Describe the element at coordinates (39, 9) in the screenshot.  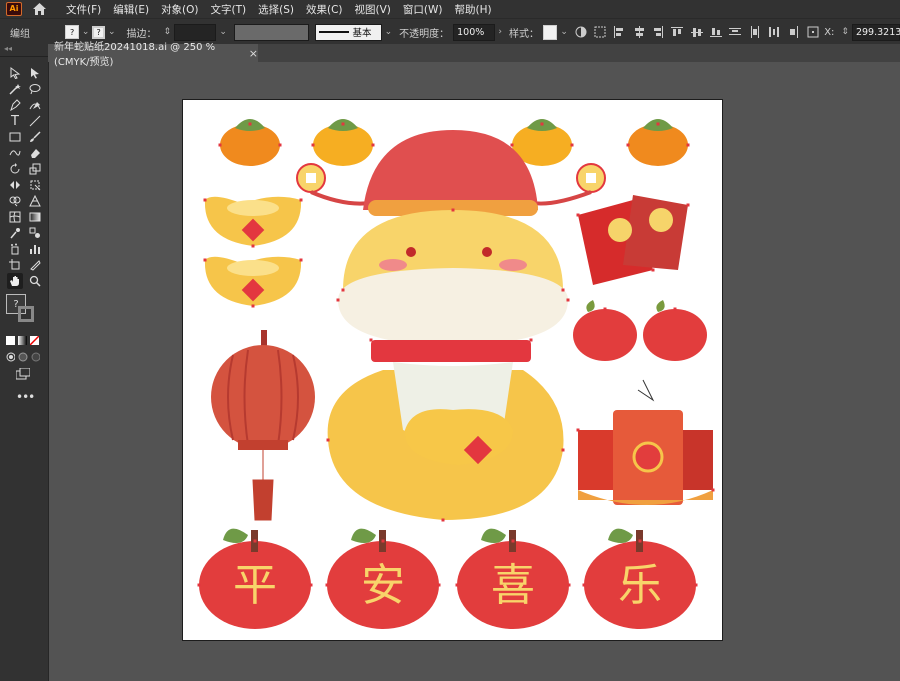
I see `home-icon` at that location.